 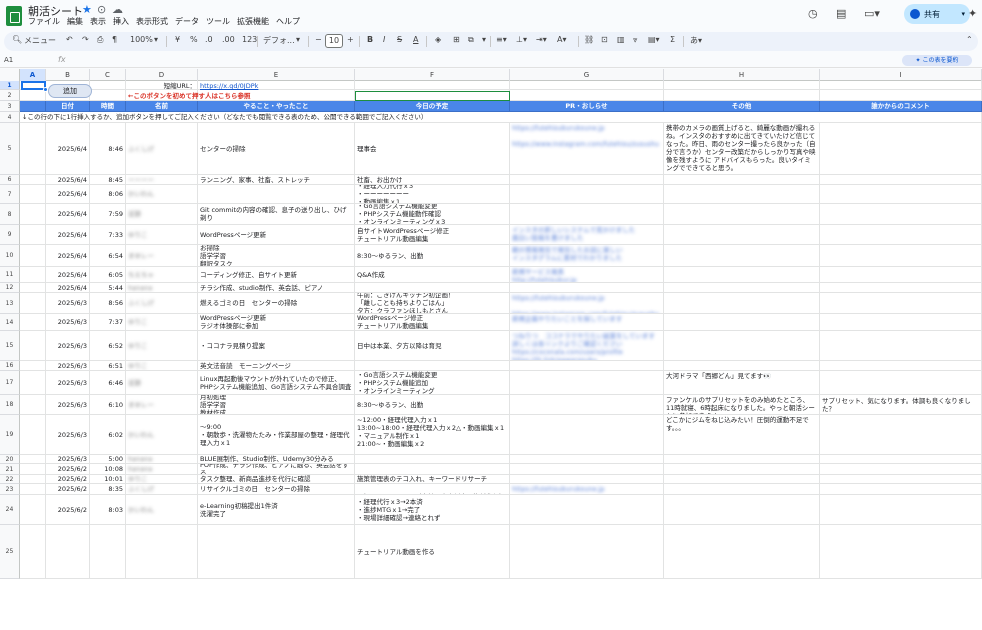 I want to click on pr-cell: インスタの新しいシステムで見かけました 面白い投稿を書けました, so click(x=587, y=235).